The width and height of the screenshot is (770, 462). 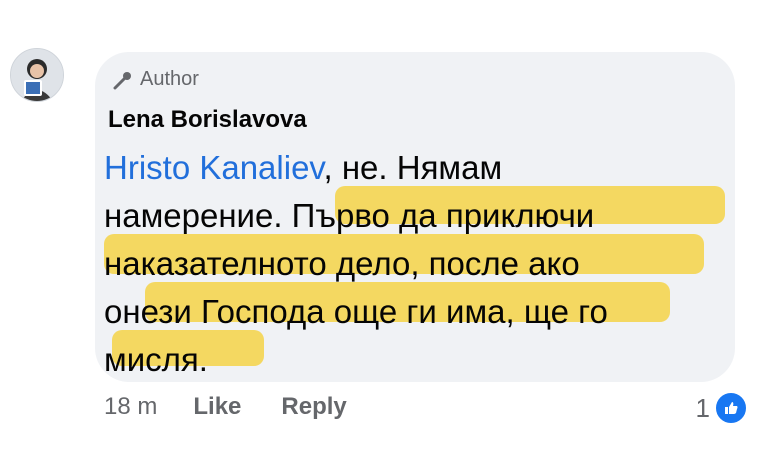 I want to click on reply-button: Reply, so click(x=313, y=407).